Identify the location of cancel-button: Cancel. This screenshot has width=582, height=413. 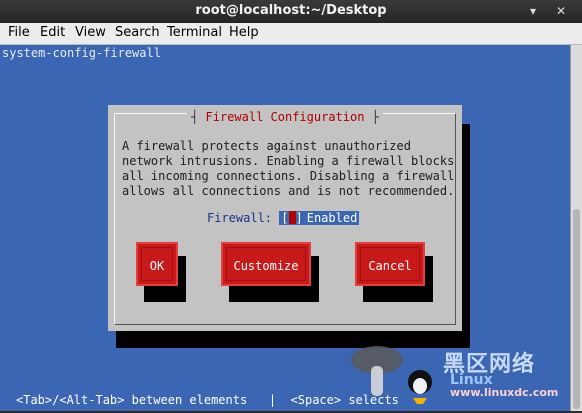
(390, 264).